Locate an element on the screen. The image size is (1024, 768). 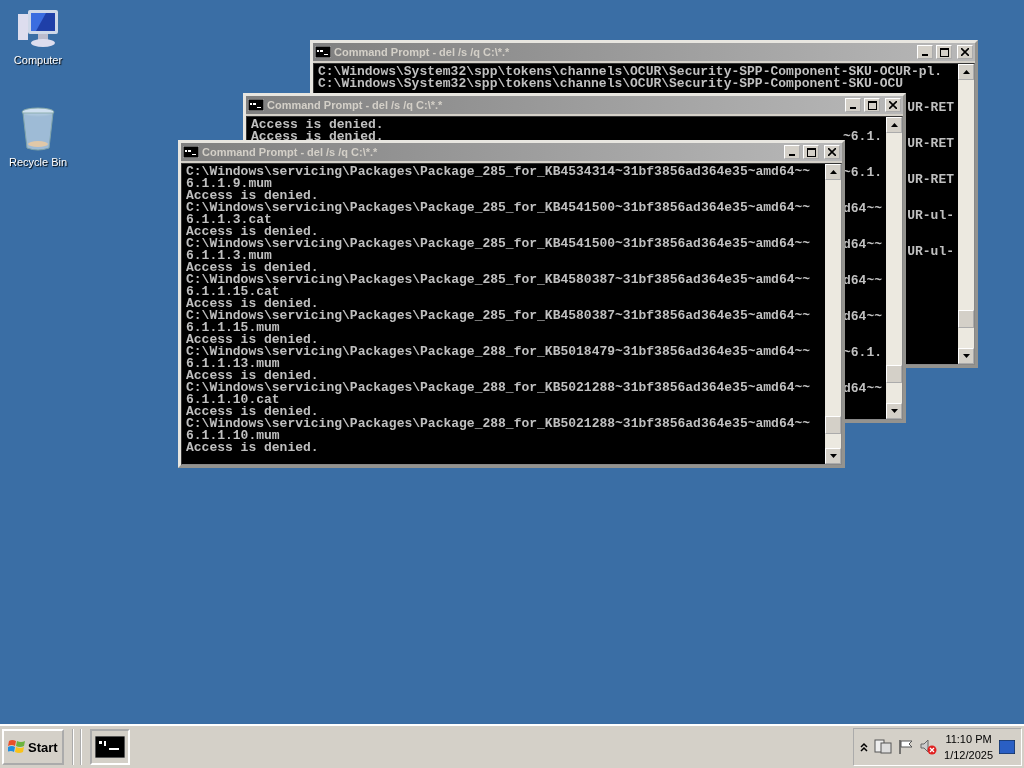
desktop-icon-label: Recycle Bin is located at coordinates (38, 162).